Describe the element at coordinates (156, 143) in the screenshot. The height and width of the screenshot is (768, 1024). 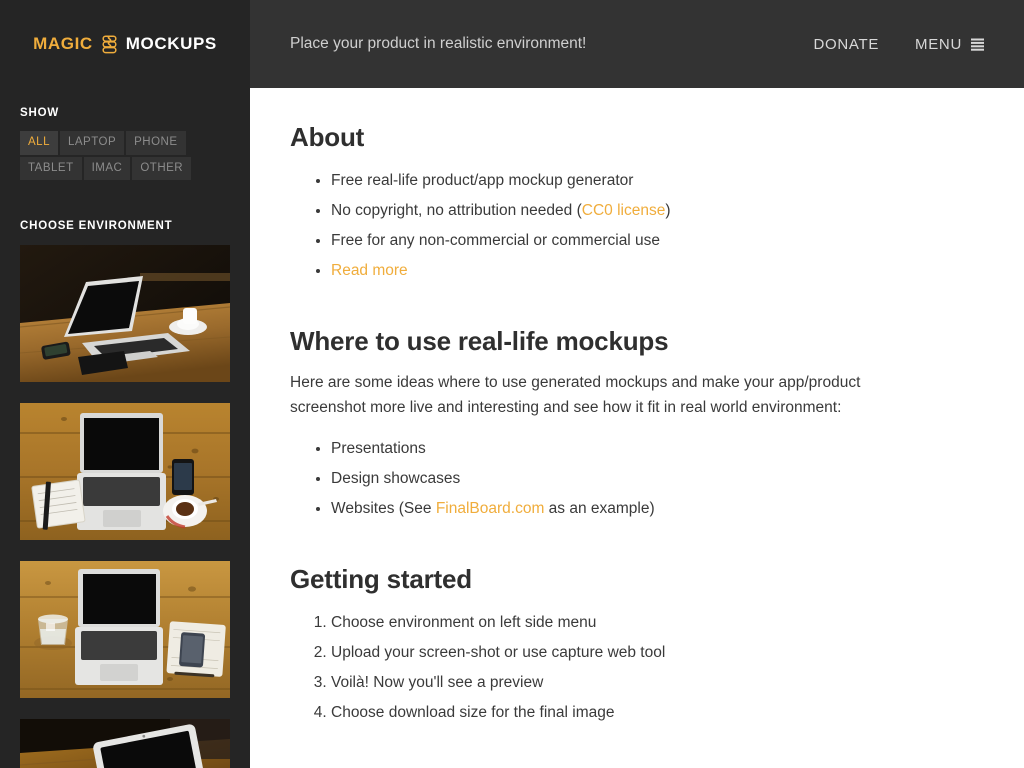
I see `filter-button-phone: PHONE` at that location.